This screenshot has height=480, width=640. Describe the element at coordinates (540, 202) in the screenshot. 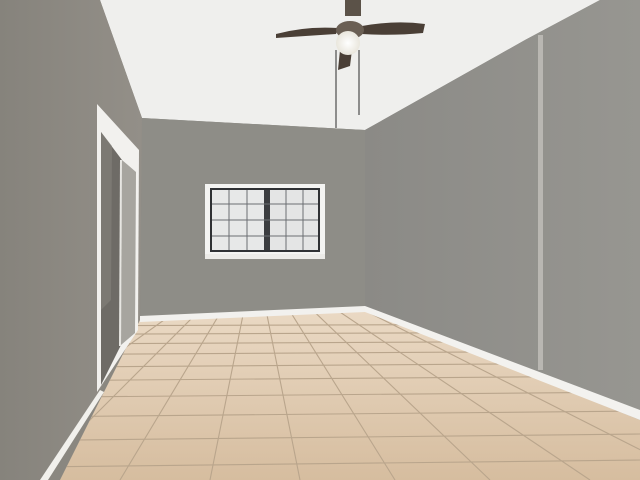

I see `wall-conduit` at that location.